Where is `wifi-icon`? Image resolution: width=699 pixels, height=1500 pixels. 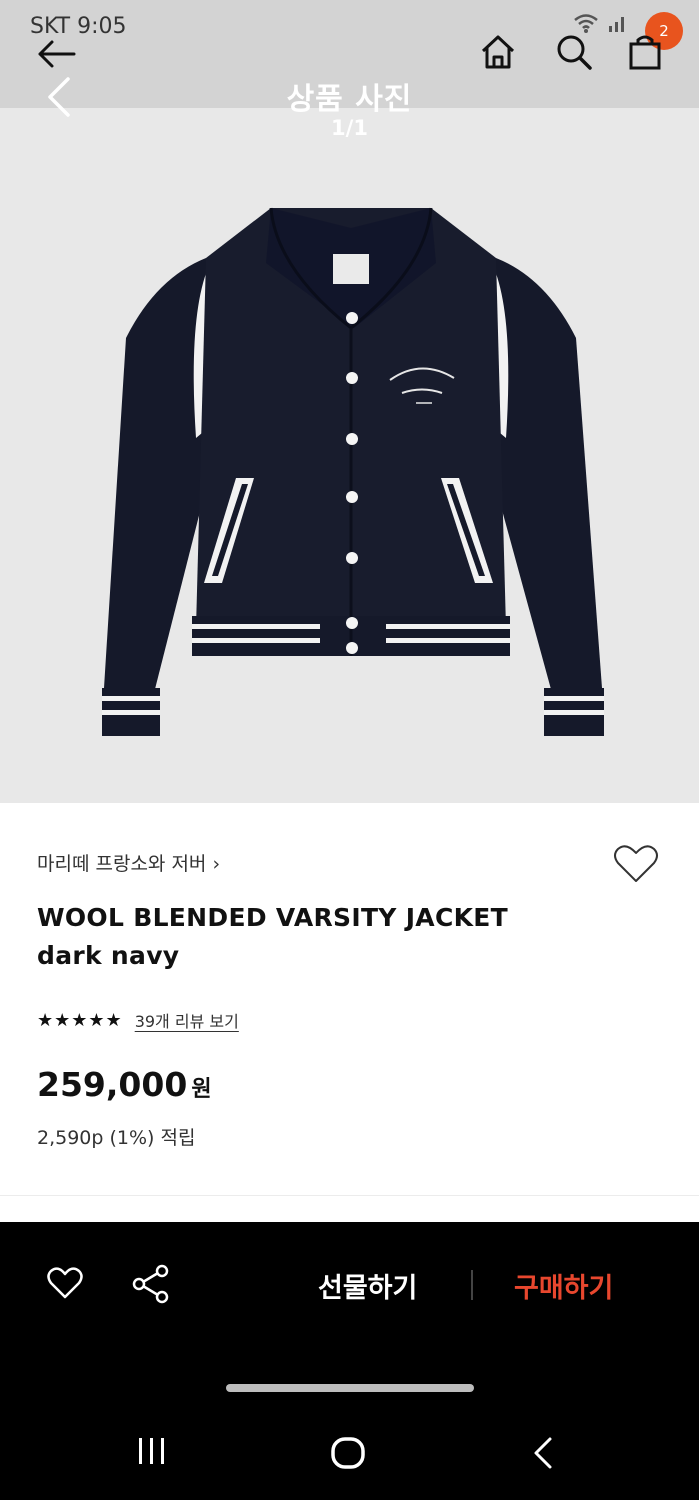 wifi-icon is located at coordinates (586, 23).